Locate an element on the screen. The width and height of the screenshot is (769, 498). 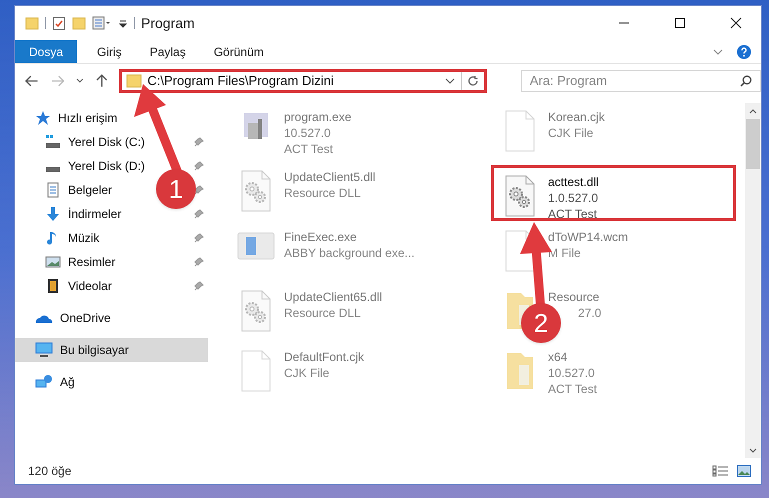
film-icon is located at coordinates (53, 286).